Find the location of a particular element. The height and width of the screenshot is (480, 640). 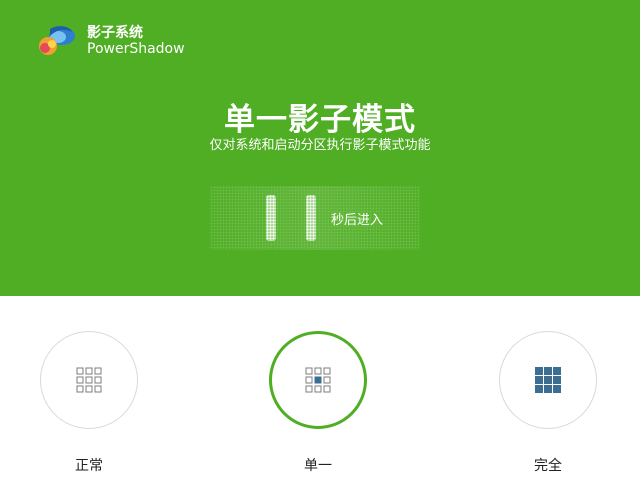

mode-full-circle is located at coordinates (548, 380).